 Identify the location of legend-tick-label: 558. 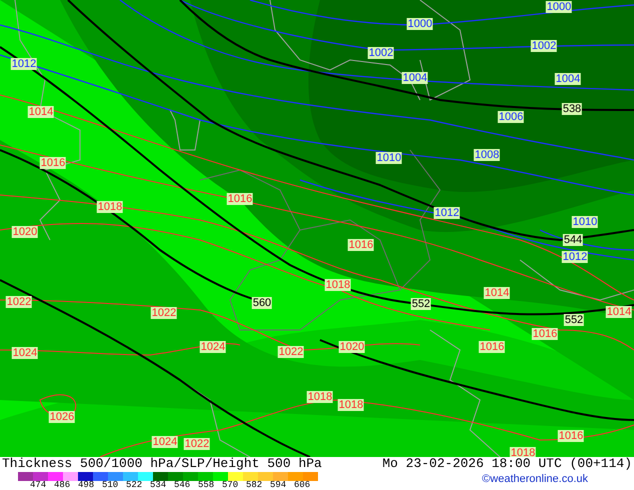
(207, 485).